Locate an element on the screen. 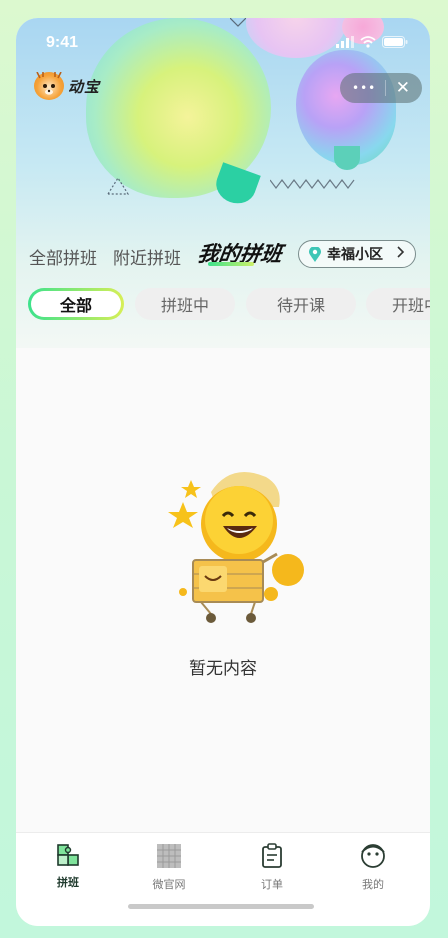  location-label: 幸福小区 is located at coordinates (355, 255).